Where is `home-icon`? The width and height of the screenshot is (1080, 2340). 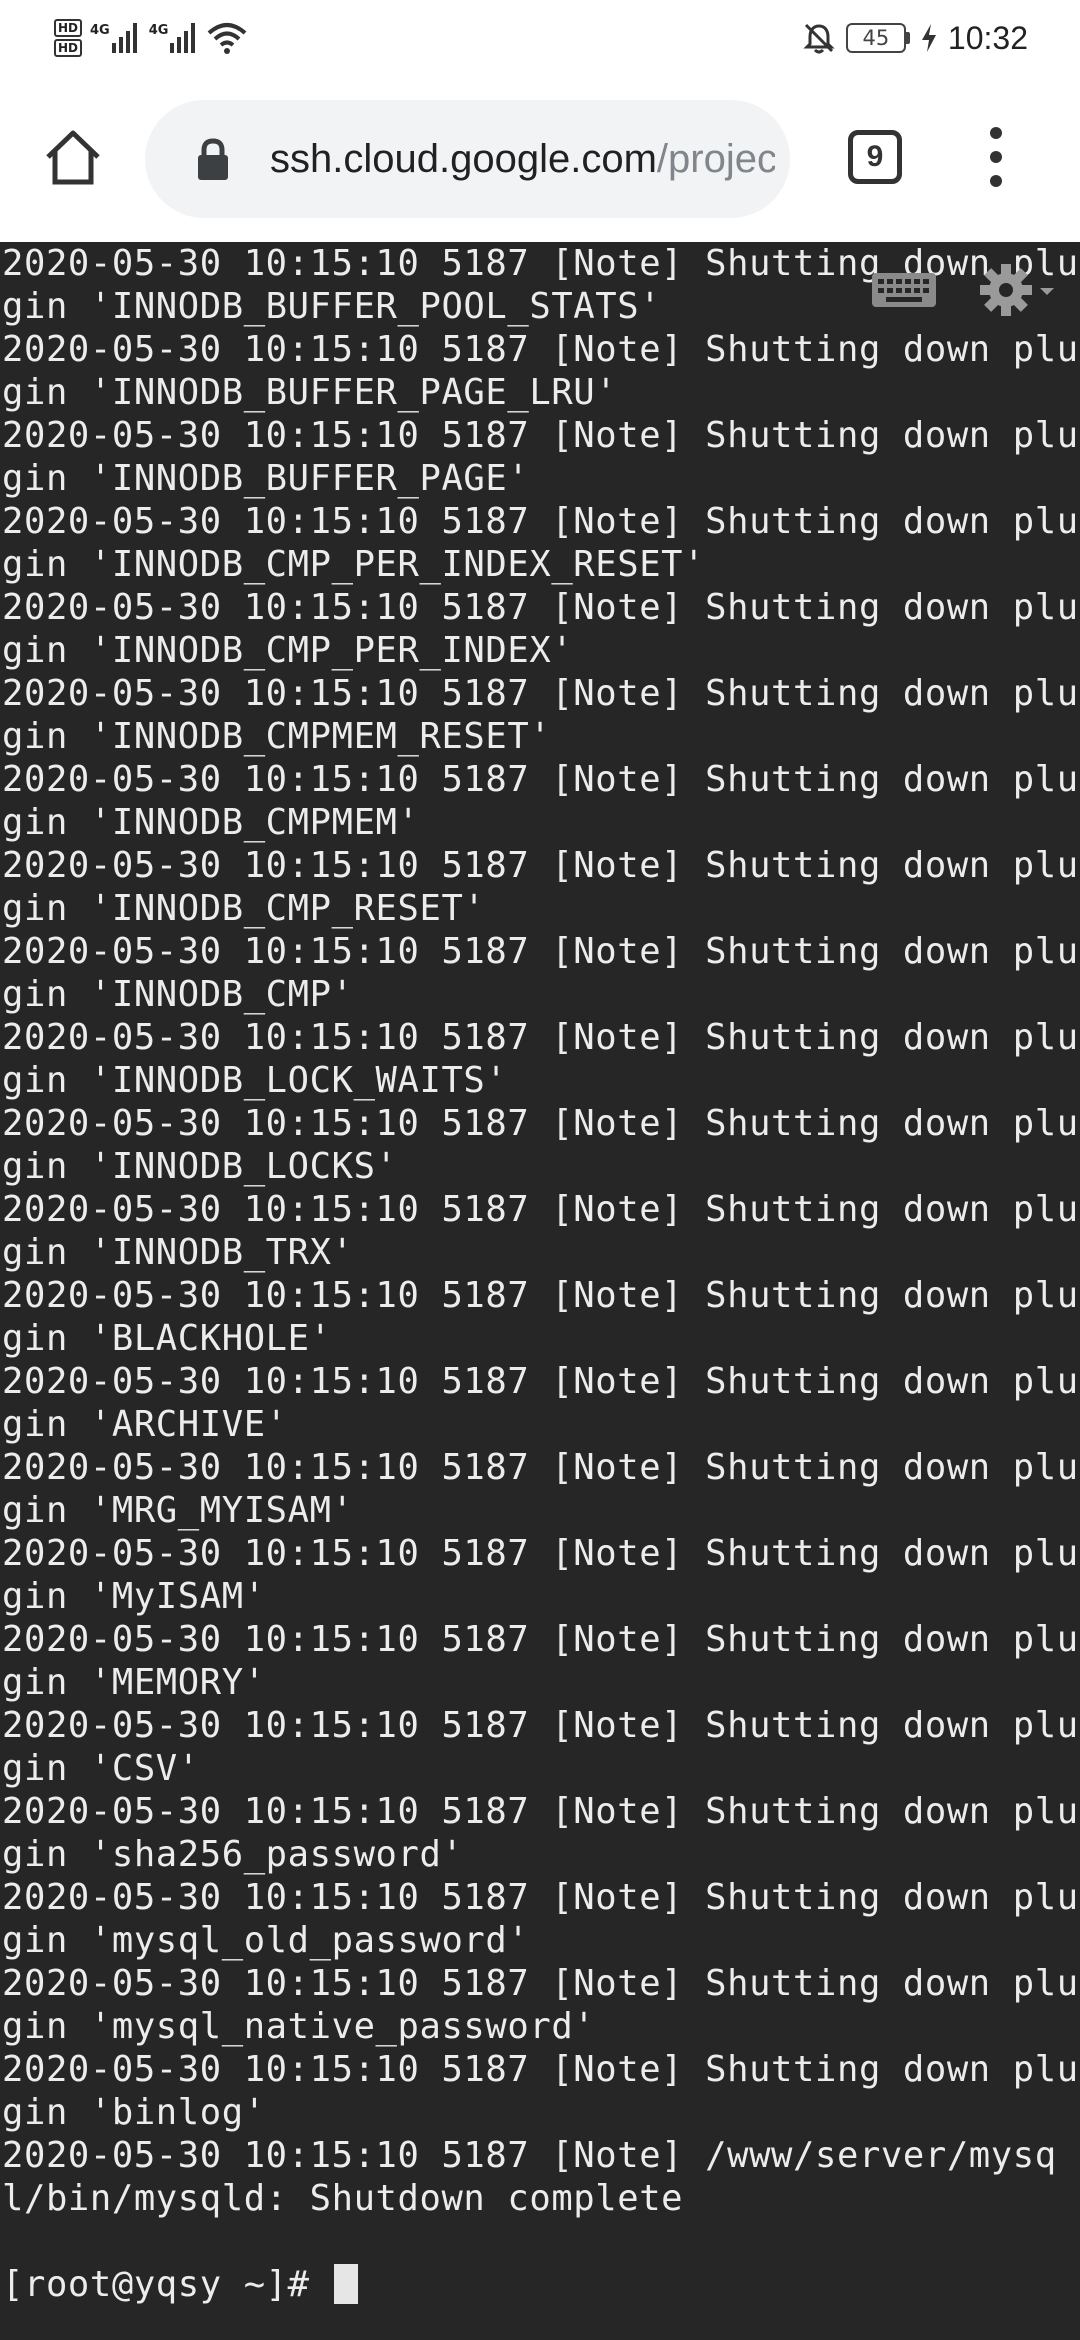 home-icon is located at coordinates (73, 157).